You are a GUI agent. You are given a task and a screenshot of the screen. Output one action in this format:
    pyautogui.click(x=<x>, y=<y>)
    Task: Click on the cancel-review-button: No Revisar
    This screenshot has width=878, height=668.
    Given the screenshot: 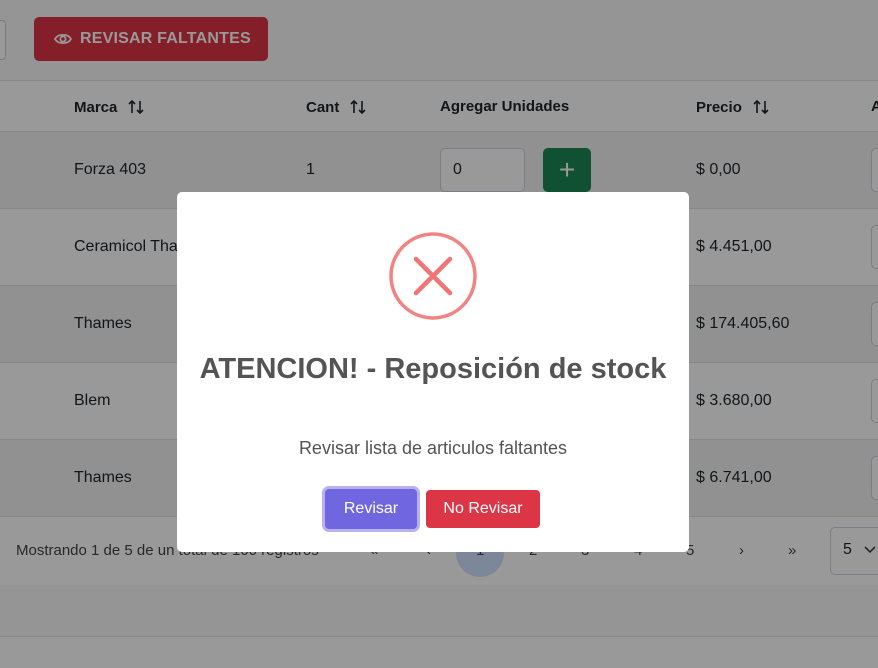 What is the action you would take?
    pyautogui.click(x=483, y=509)
    